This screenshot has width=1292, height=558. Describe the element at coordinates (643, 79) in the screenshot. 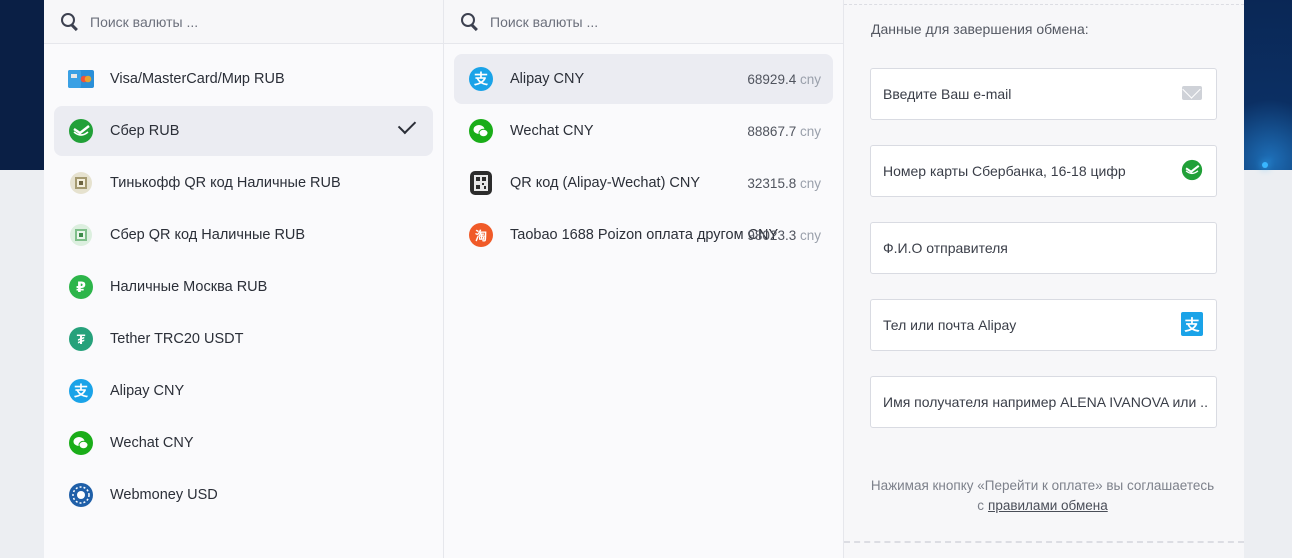

I see `list-item: 支 Alipay CNY 68929.4 cny` at that location.